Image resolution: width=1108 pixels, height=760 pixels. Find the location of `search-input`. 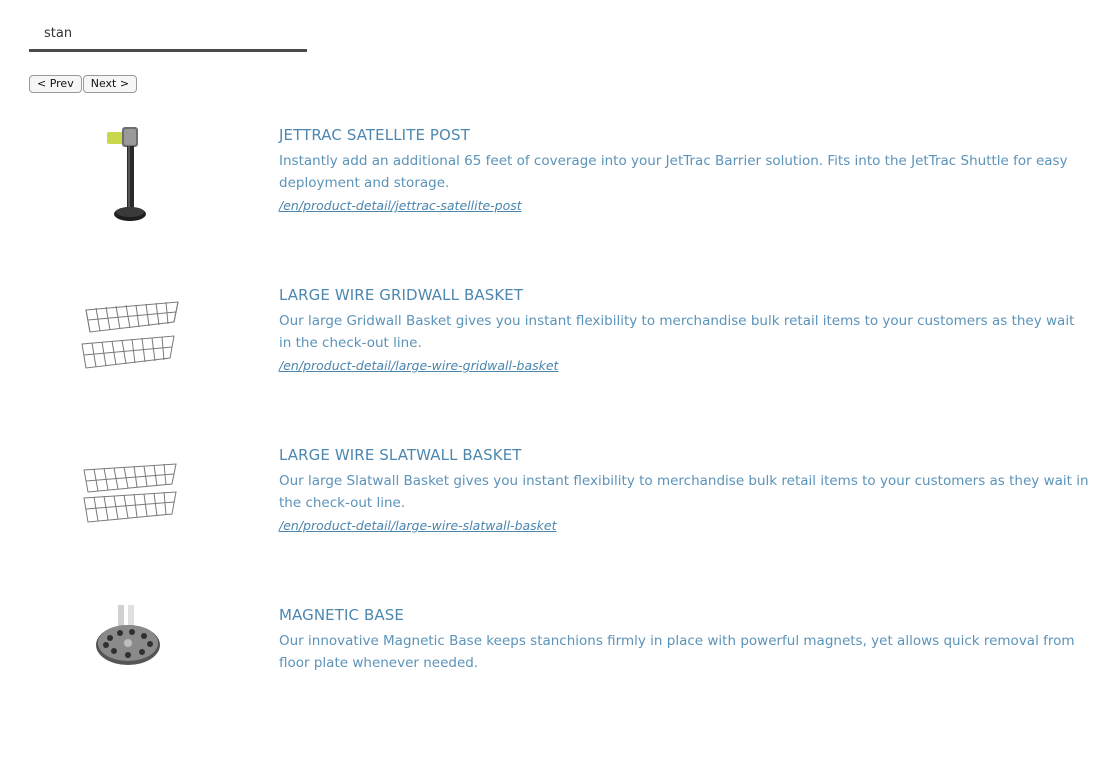

search-input is located at coordinates (168, 33).